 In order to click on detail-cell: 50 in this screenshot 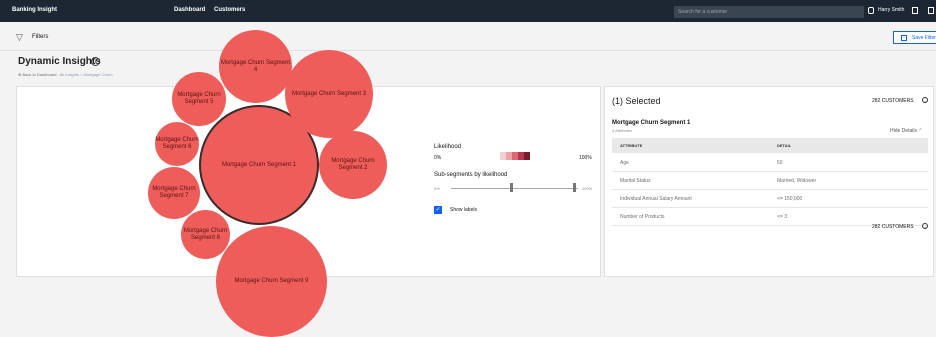, I will do `click(780, 163)`.